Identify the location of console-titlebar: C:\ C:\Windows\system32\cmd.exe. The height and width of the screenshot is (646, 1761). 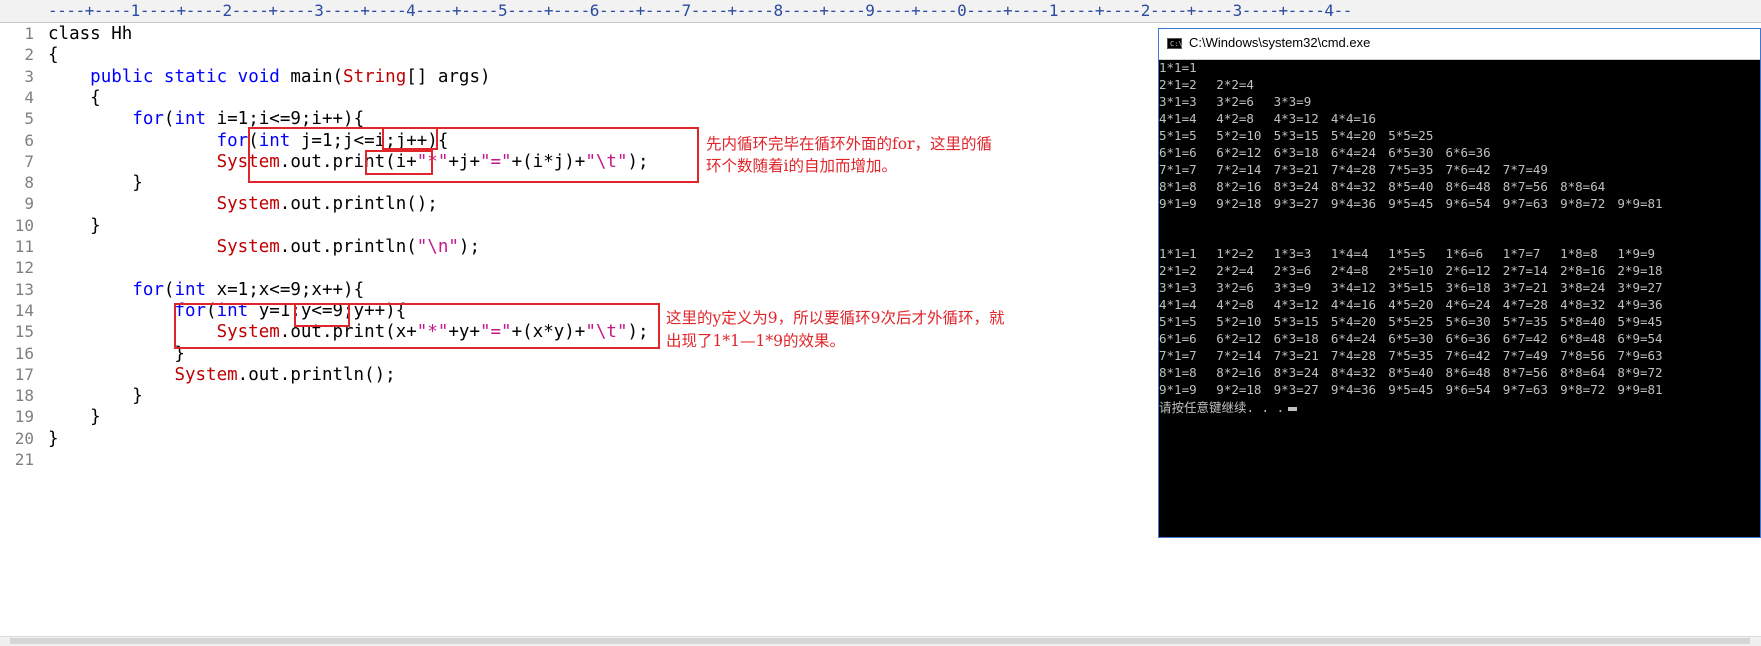
(1459, 44).